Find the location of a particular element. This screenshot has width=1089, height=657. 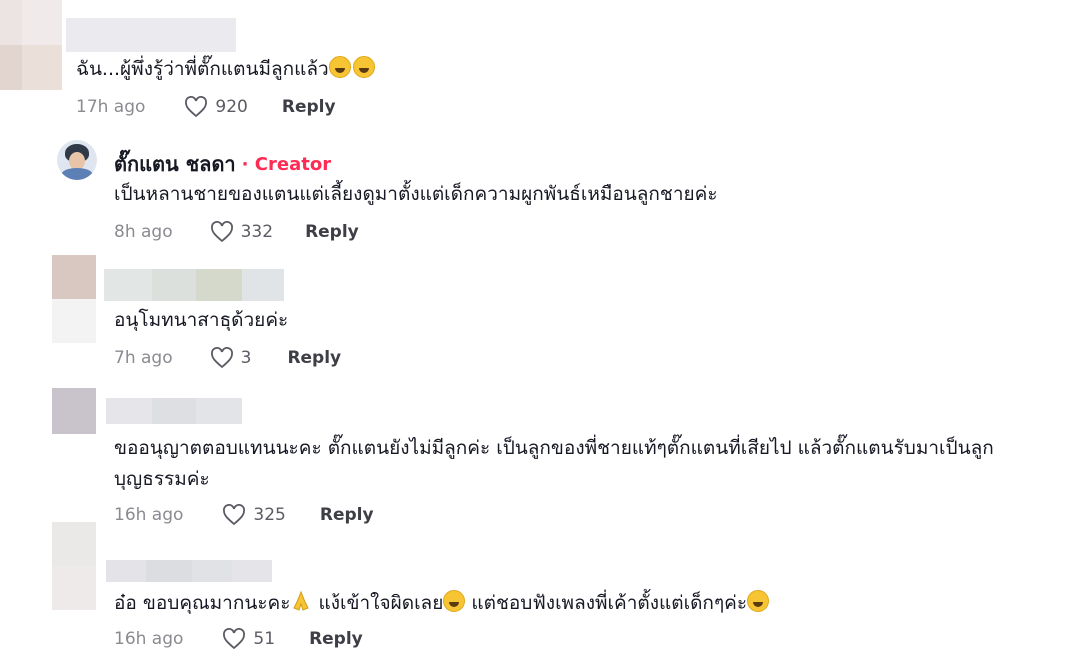

like-button: 3 is located at coordinates (230, 358).